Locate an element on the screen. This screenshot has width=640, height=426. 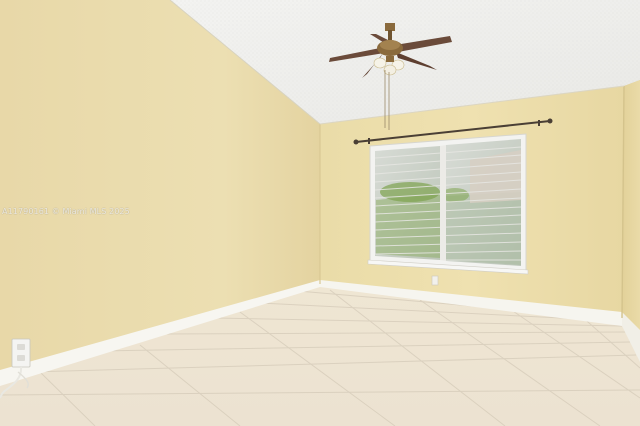
wall-outlet is located at coordinates (21, 353).